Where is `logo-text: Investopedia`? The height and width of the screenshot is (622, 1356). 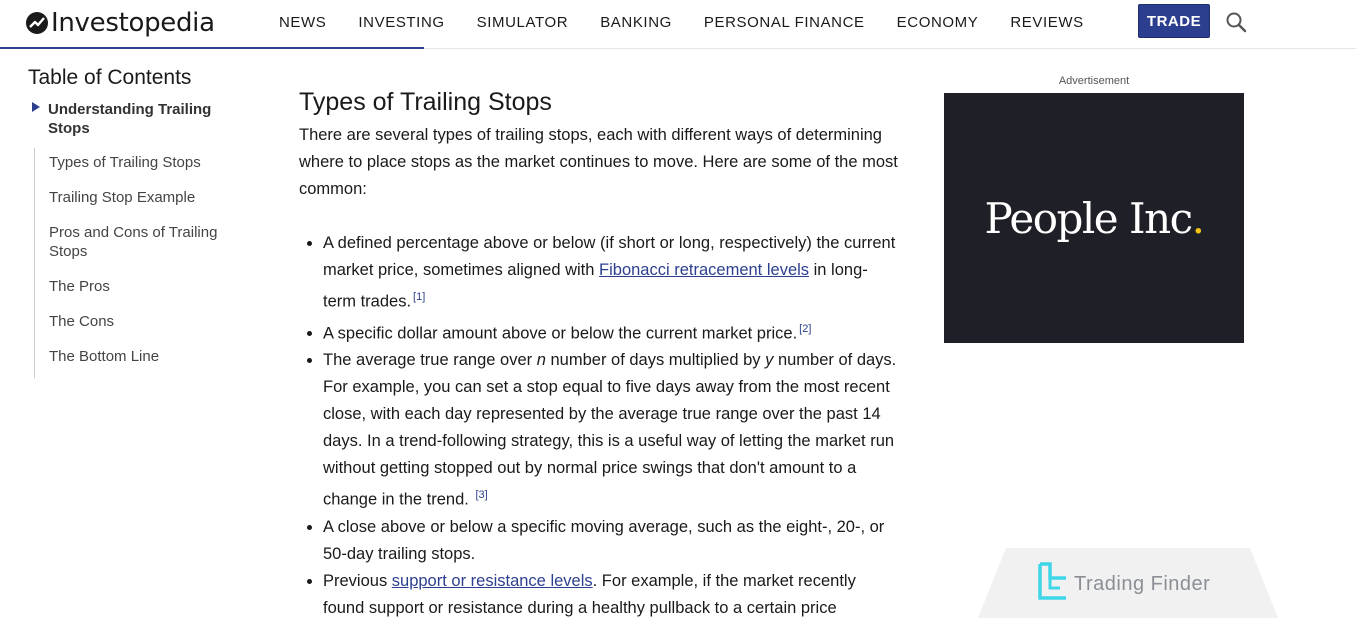
logo-text: Investopedia is located at coordinates (133, 23).